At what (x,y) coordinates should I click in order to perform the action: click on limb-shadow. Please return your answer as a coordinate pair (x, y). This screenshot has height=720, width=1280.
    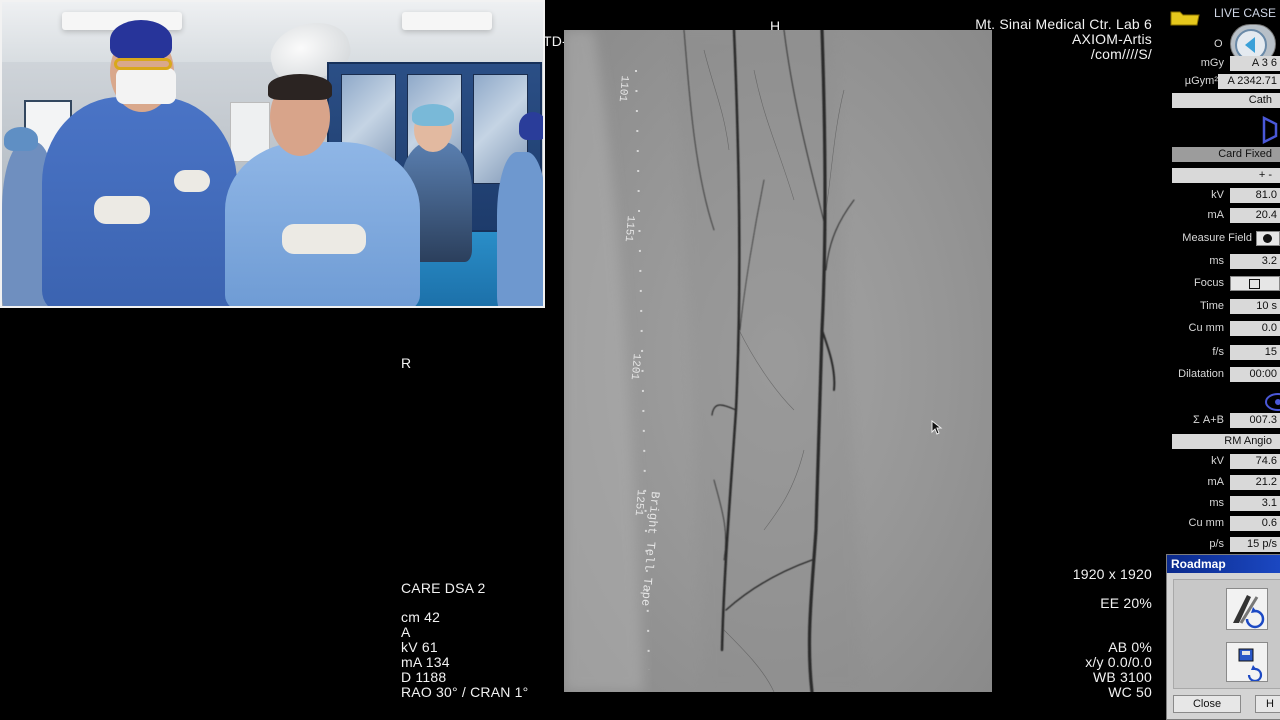
    Looking at the image, I should click on (769, 361).